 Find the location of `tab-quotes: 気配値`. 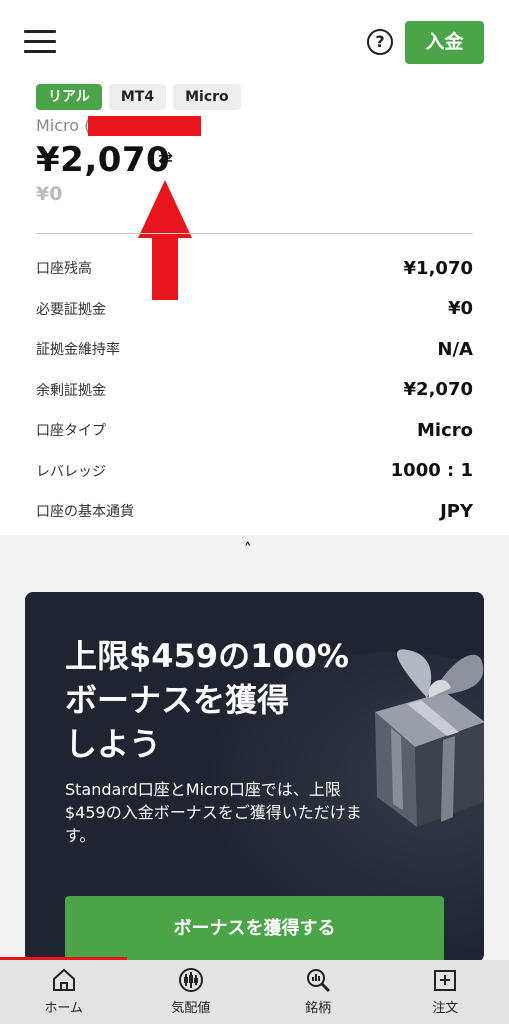

tab-quotes: 気配値 is located at coordinates (190, 992).